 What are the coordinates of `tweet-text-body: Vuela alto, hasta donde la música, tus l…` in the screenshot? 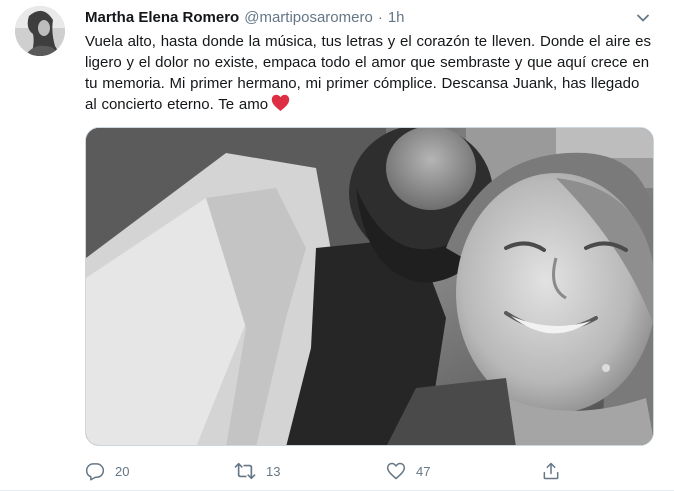 It's located at (368, 73).